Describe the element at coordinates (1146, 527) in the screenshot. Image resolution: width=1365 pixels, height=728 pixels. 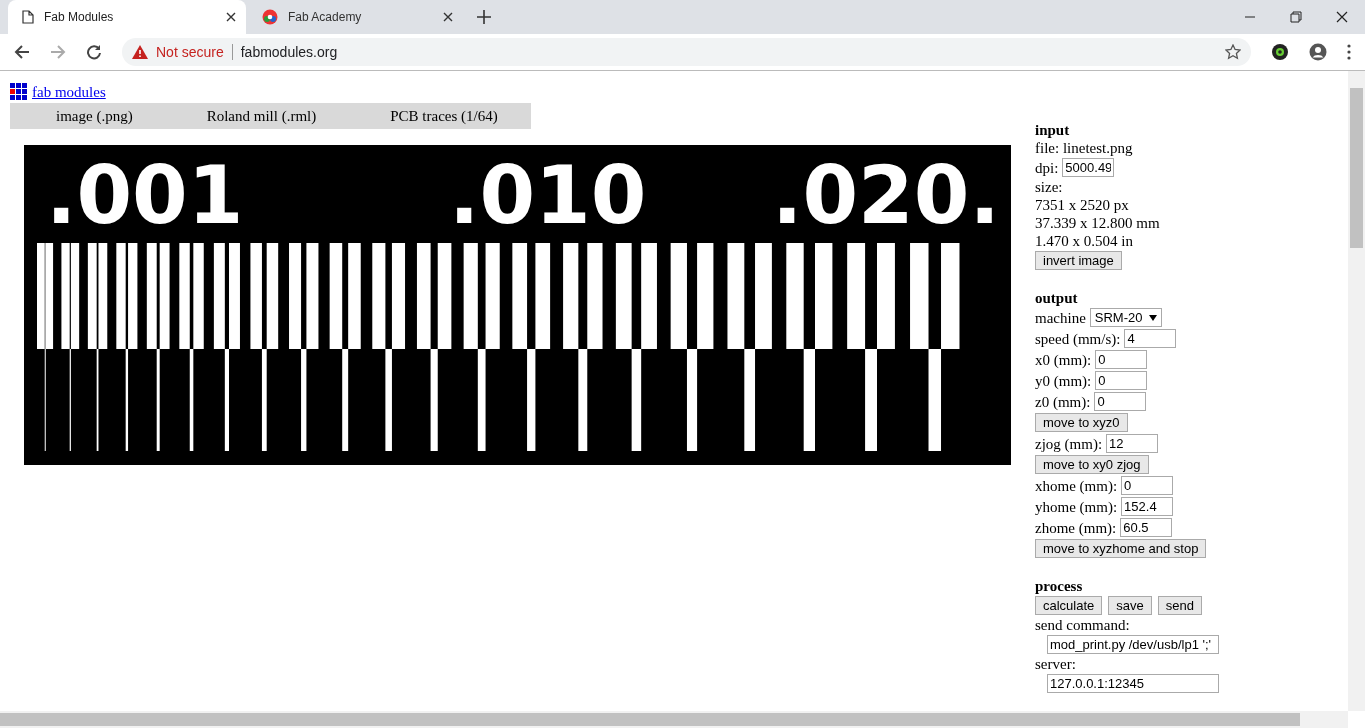
I see `input-field: 60.5` at that location.